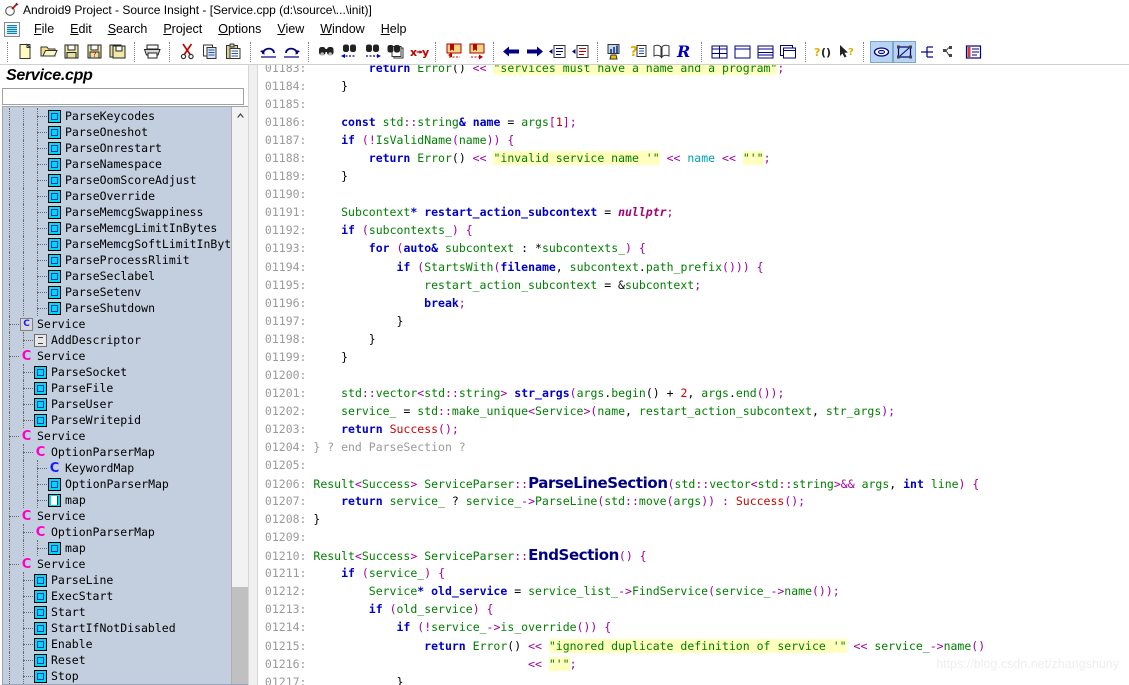  What do you see at coordinates (823, 52) in the screenshot?
I see `context-help-button: ?()` at bounding box center [823, 52].